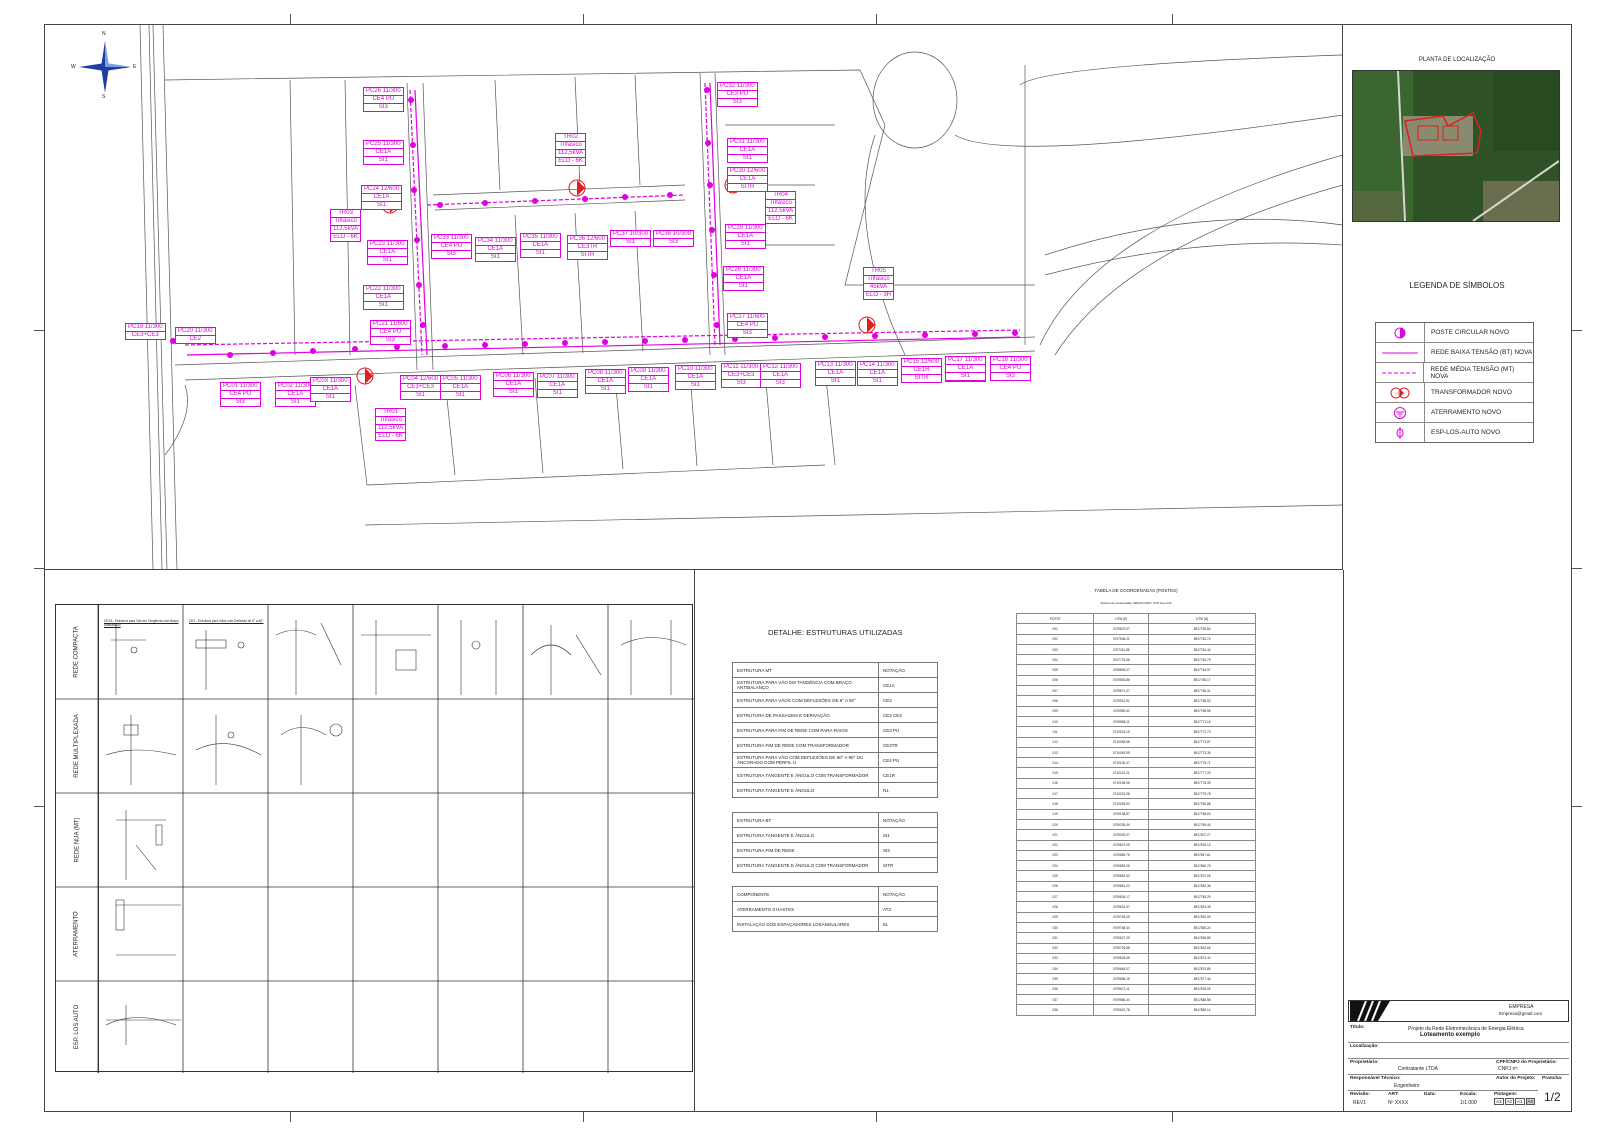  What do you see at coordinates (908, 924) in the screenshot?
I see `table-cell: EL` at bounding box center [908, 924].